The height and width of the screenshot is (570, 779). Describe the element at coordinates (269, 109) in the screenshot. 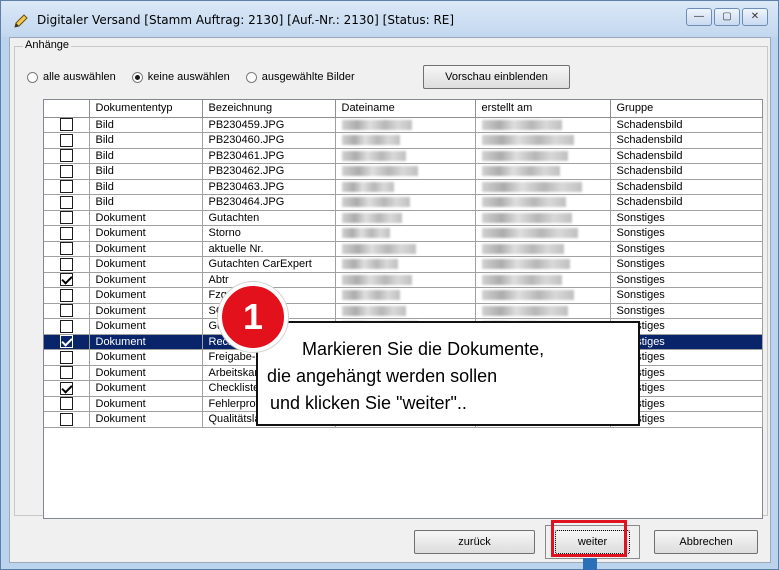

I see `column-header-name: Bezeichnung` at that location.